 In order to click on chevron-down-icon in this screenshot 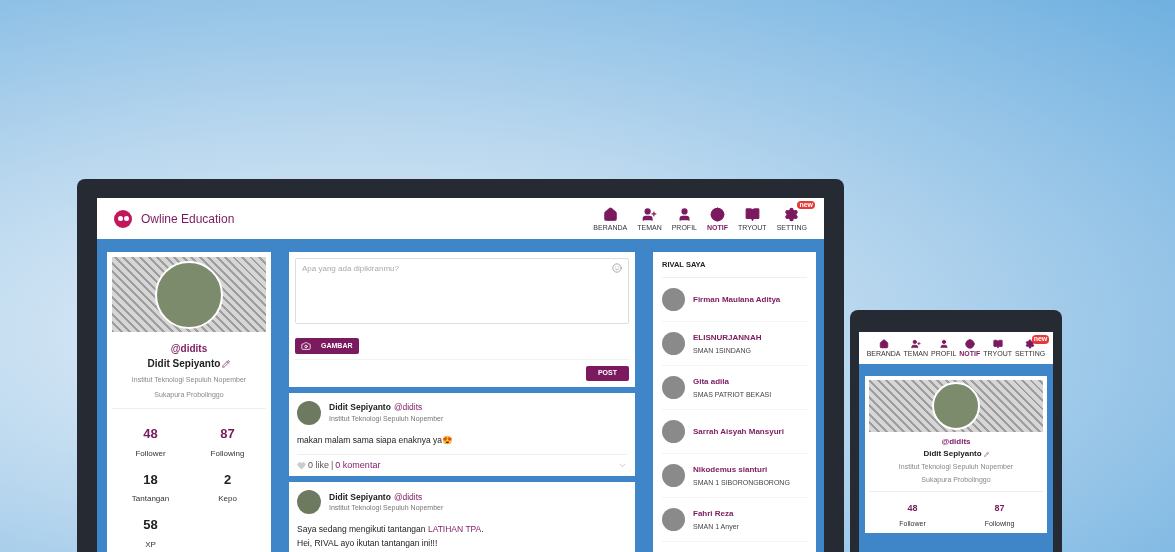, I will do `click(622, 465)`.